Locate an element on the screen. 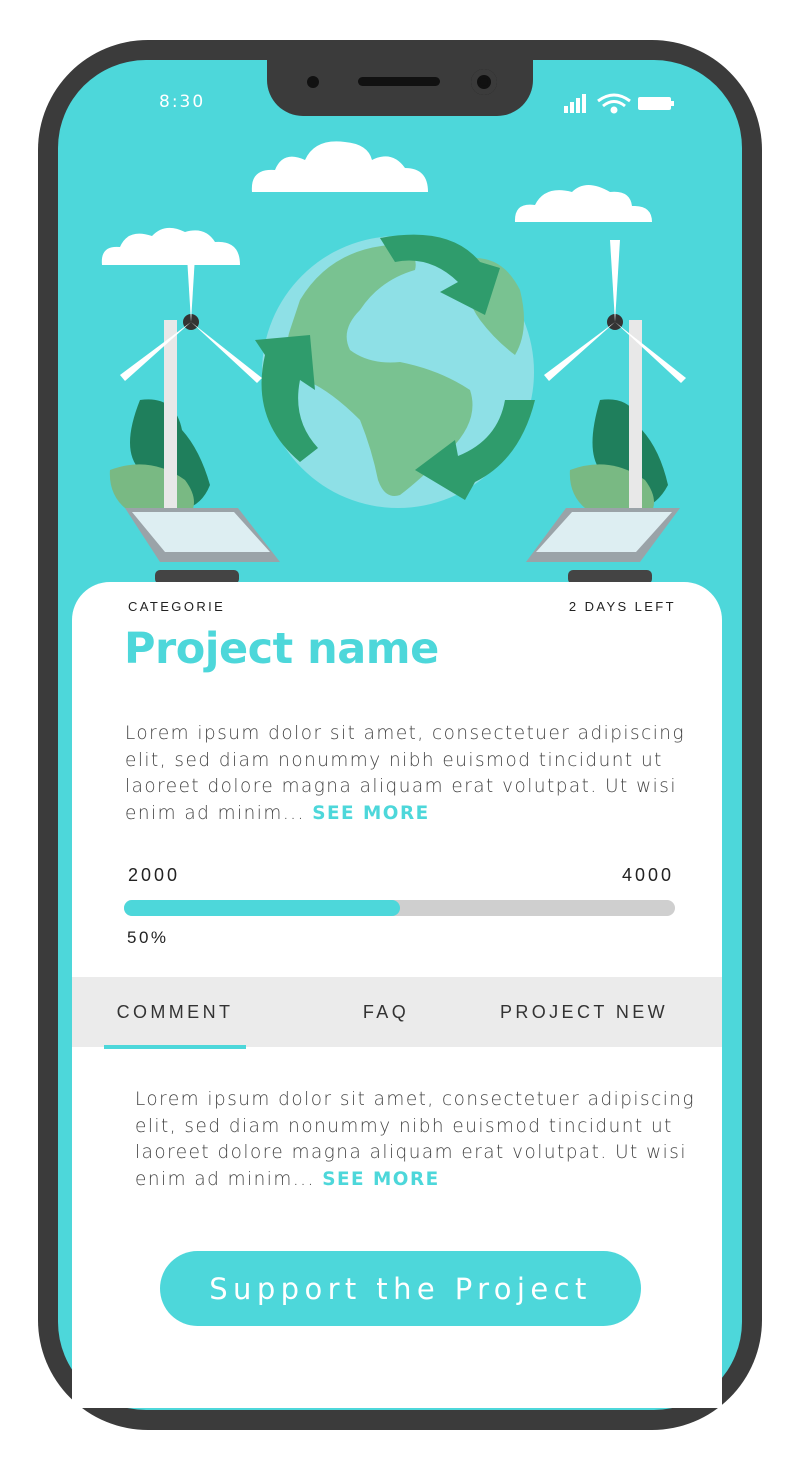  tab-faq: FAQ is located at coordinates (386, 1012).